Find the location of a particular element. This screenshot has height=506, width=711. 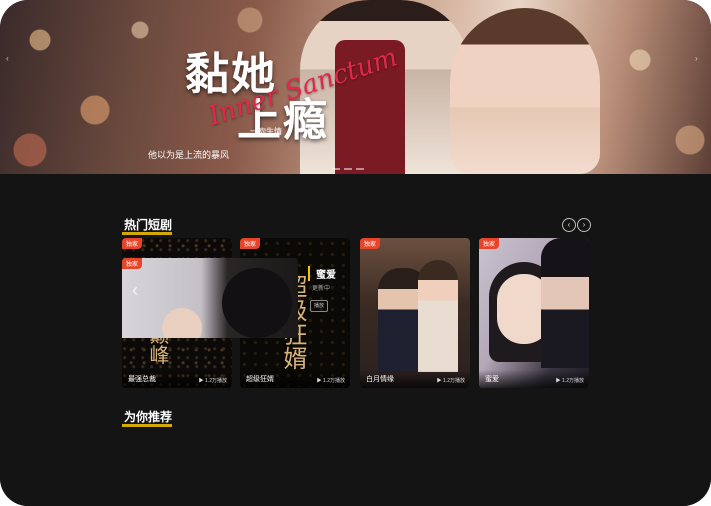

card-title: 最强总裁 is located at coordinates (142, 379).